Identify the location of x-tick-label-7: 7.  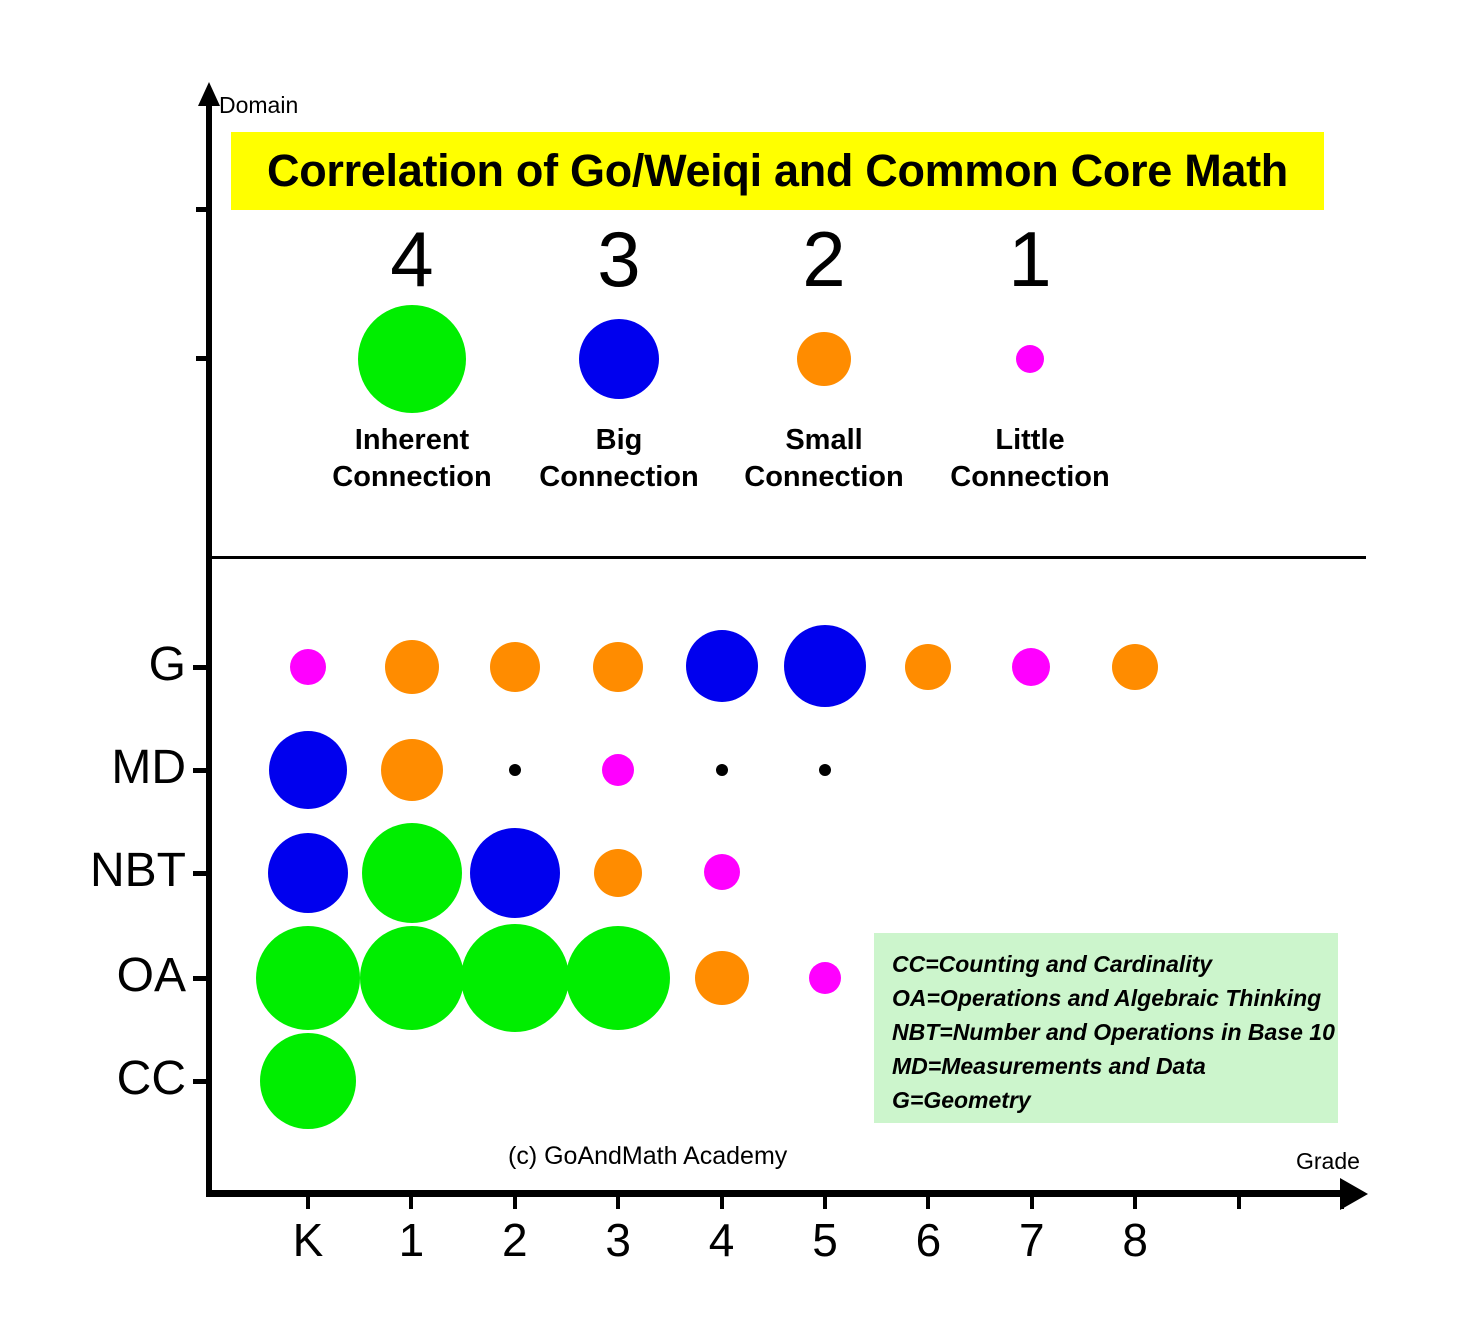
(1032, 1240).